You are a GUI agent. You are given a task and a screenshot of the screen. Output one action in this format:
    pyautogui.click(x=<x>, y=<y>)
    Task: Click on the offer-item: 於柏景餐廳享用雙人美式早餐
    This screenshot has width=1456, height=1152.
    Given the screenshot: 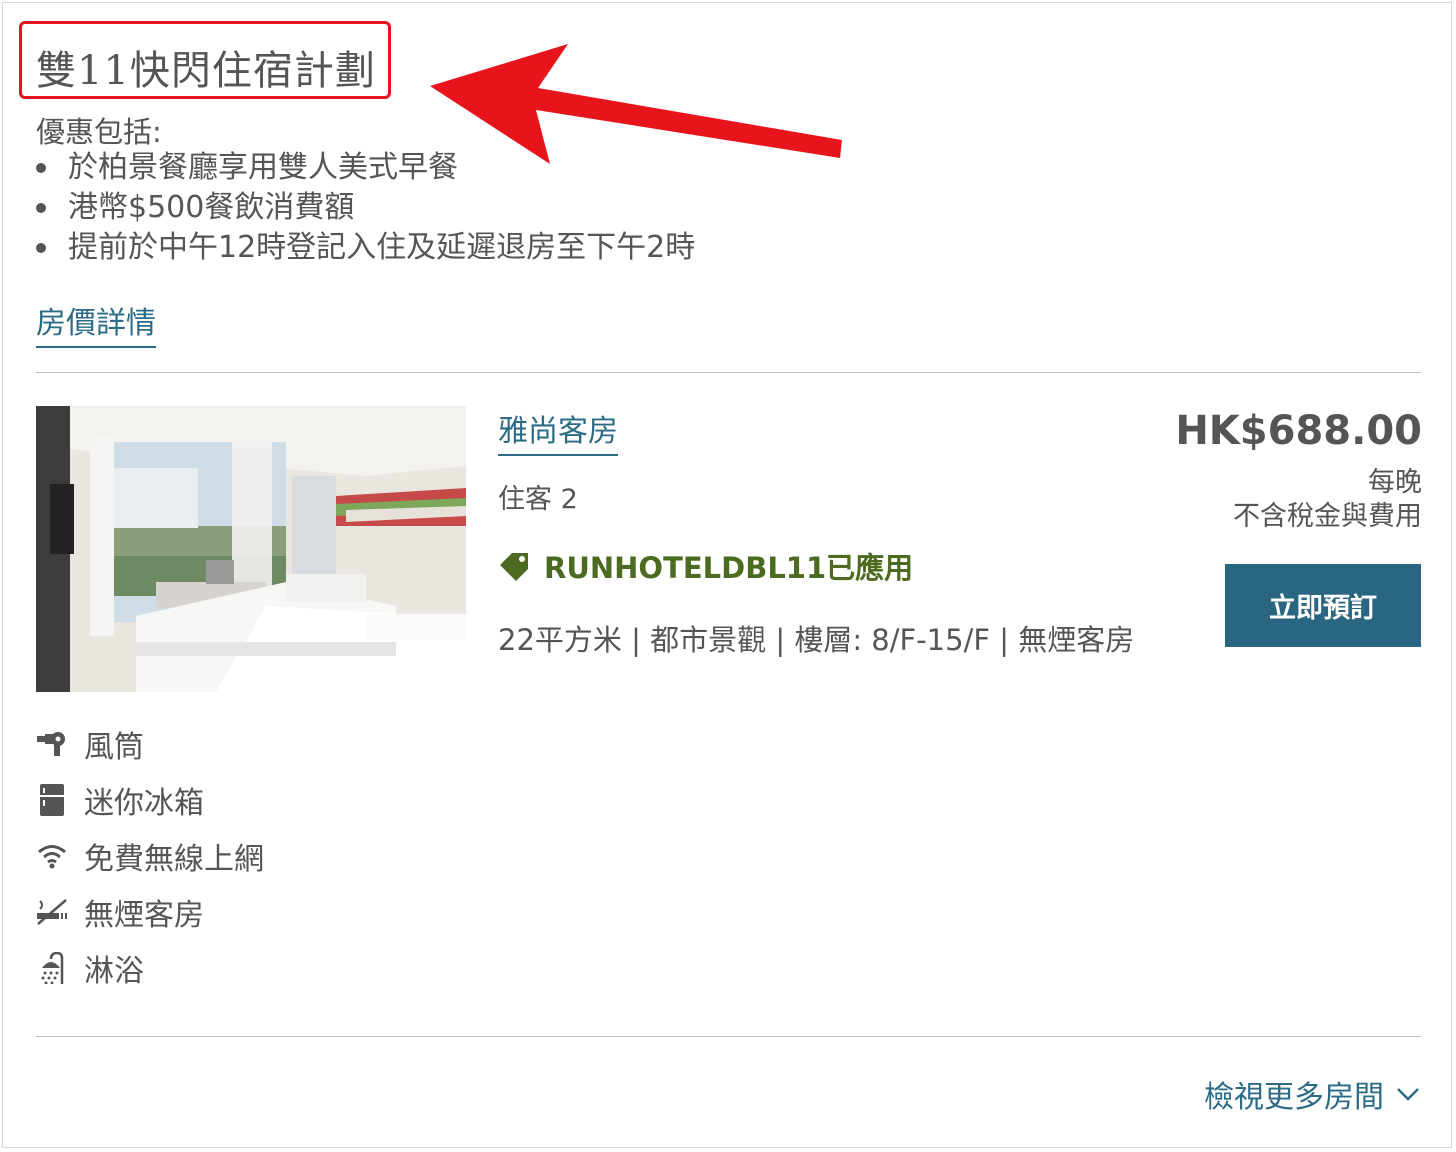 What is the action you would take?
    pyautogui.click(x=365, y=168)
    